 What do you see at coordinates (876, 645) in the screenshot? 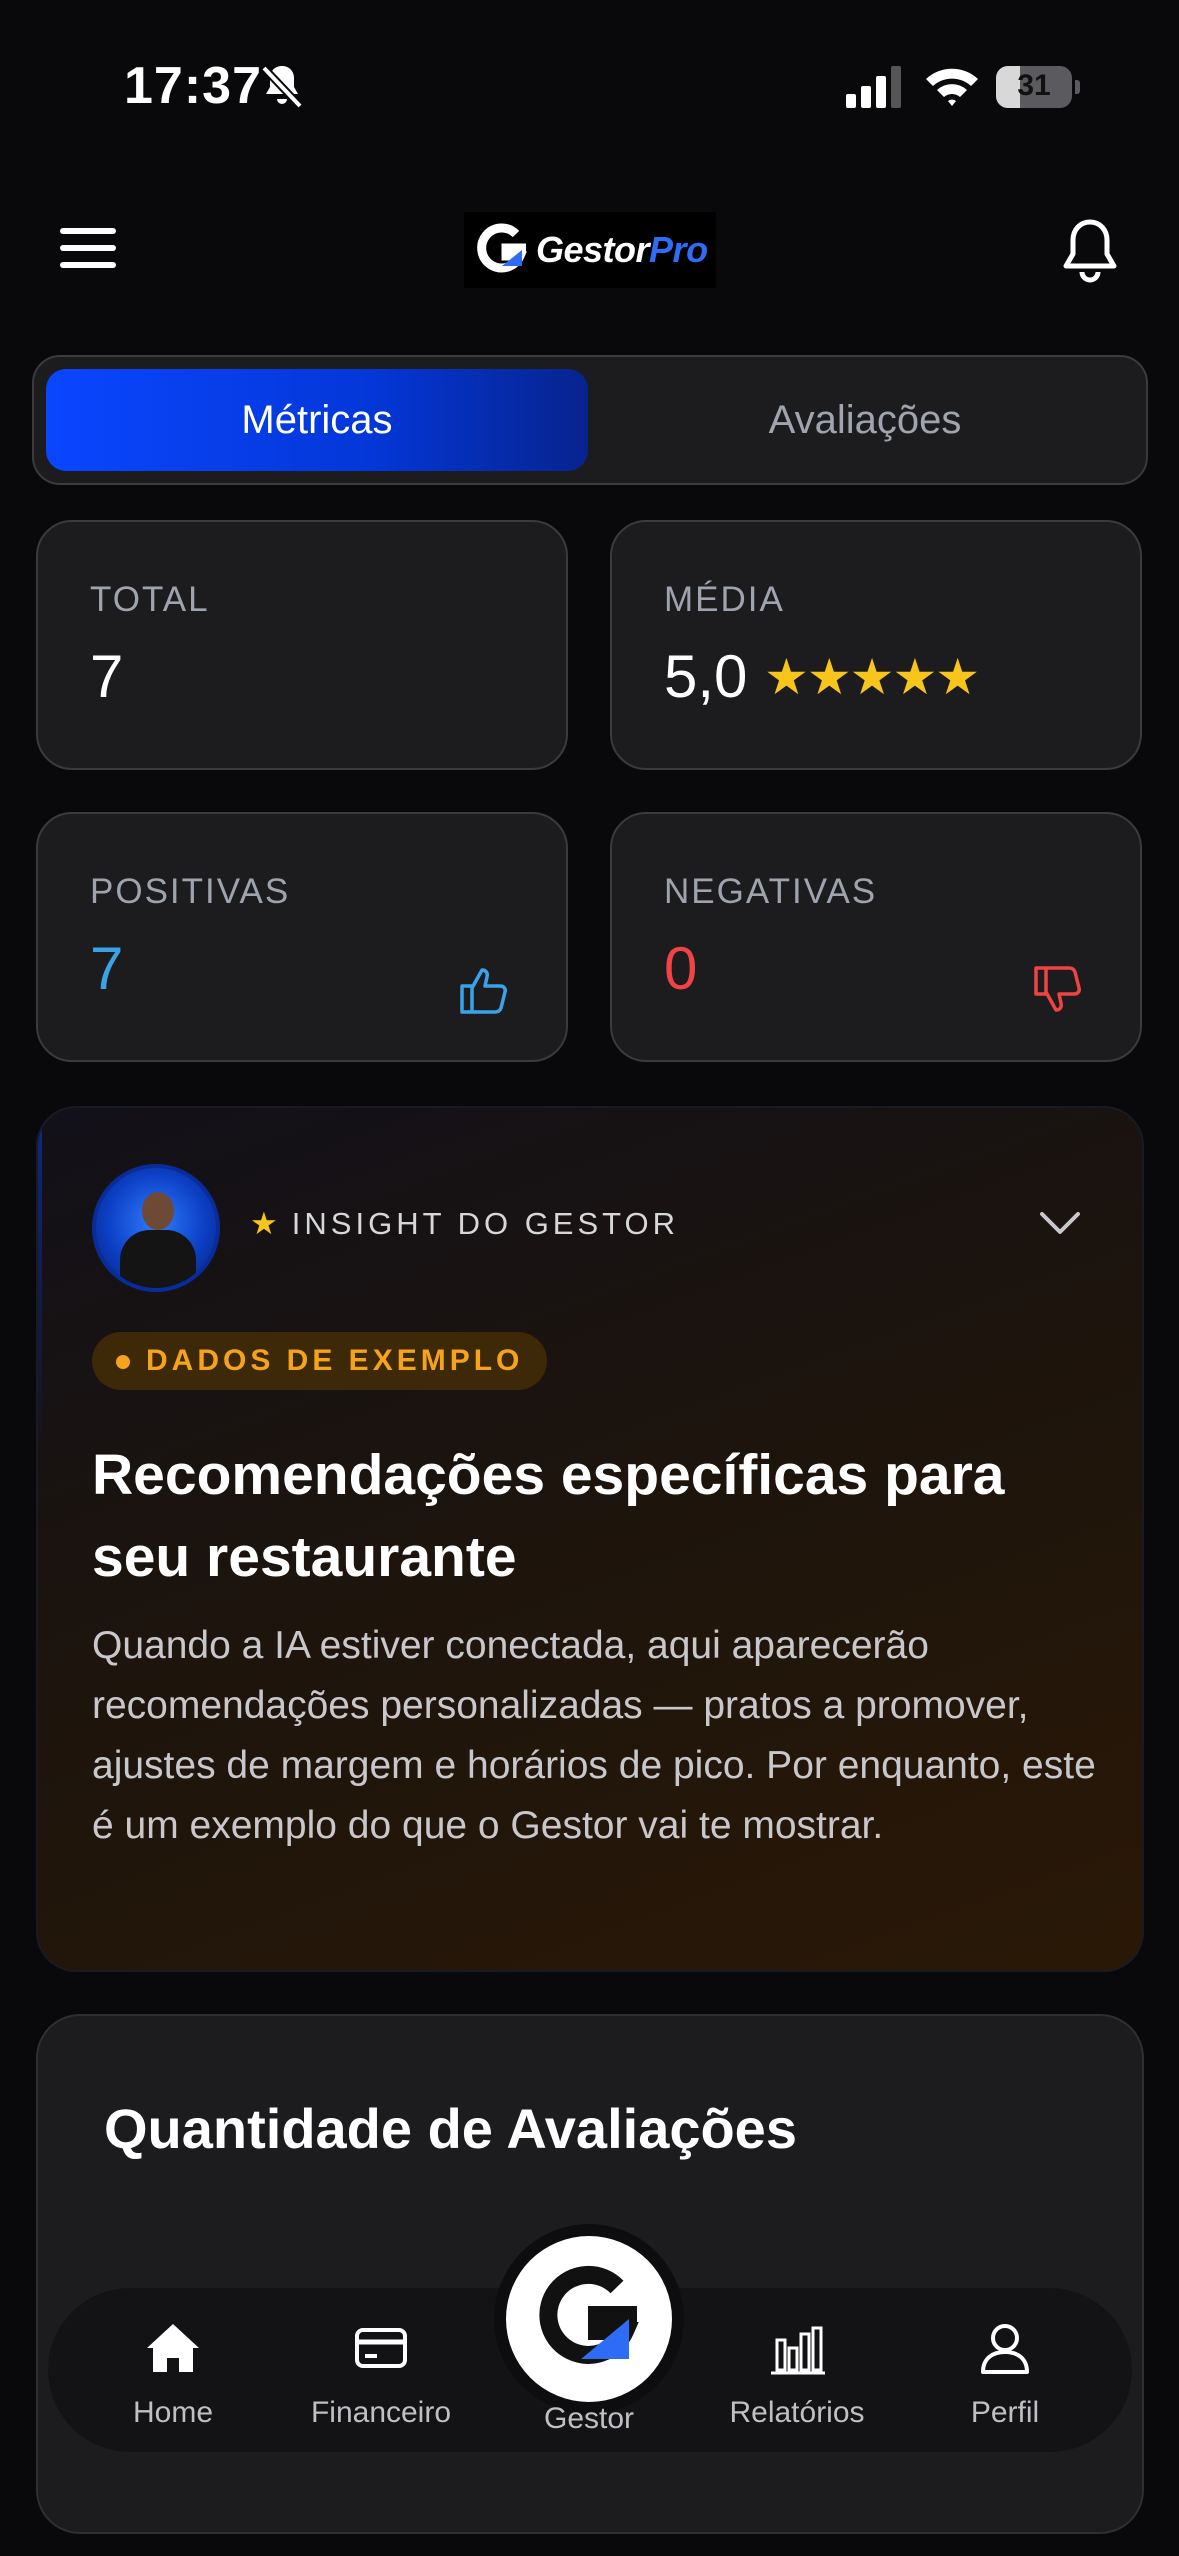
I see `metric-card-media: MÉDIA 5,0 ★★★★★` at bounding box center [876, 645].